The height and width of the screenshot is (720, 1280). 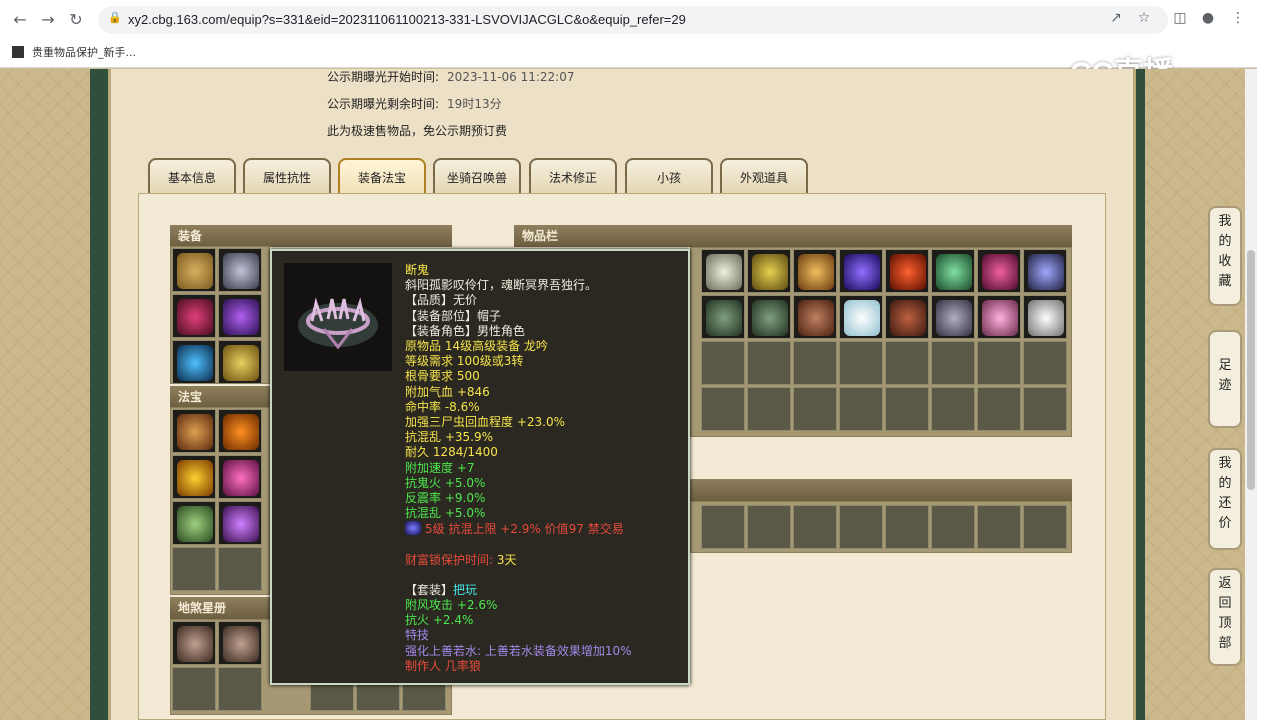 I want to click on share-icon: ↗, so click(x=1116, y=18).